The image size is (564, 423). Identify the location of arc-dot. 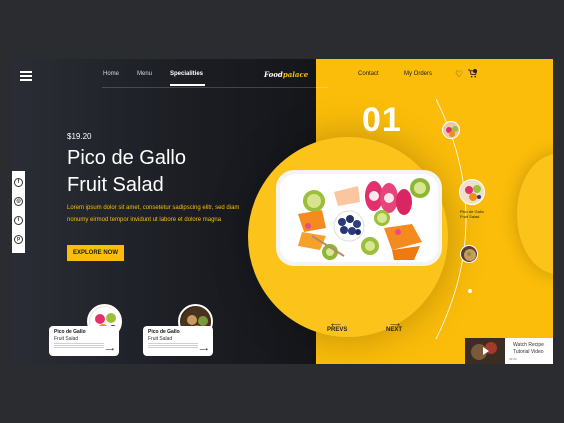
(470, 291).